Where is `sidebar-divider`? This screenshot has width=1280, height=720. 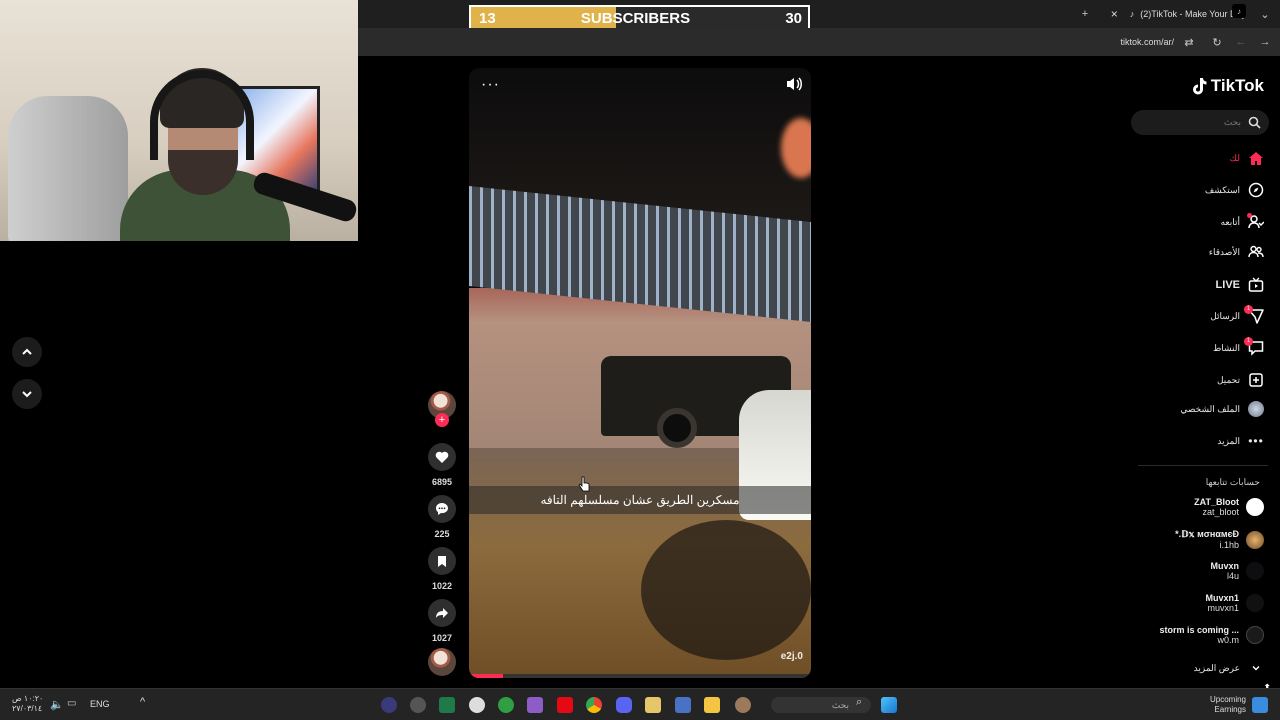
sidebar-divider is located at coordinates (1203, 465).